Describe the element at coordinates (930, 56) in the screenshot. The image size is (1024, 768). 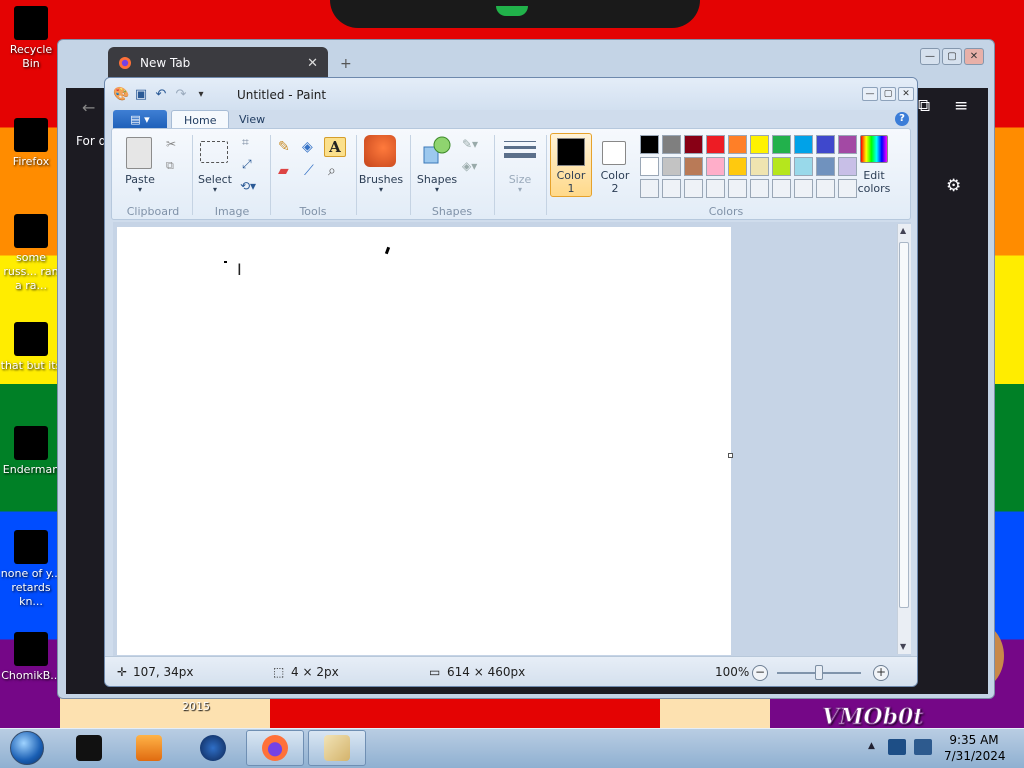
I see `firefox-minimize-button: —` at that location.